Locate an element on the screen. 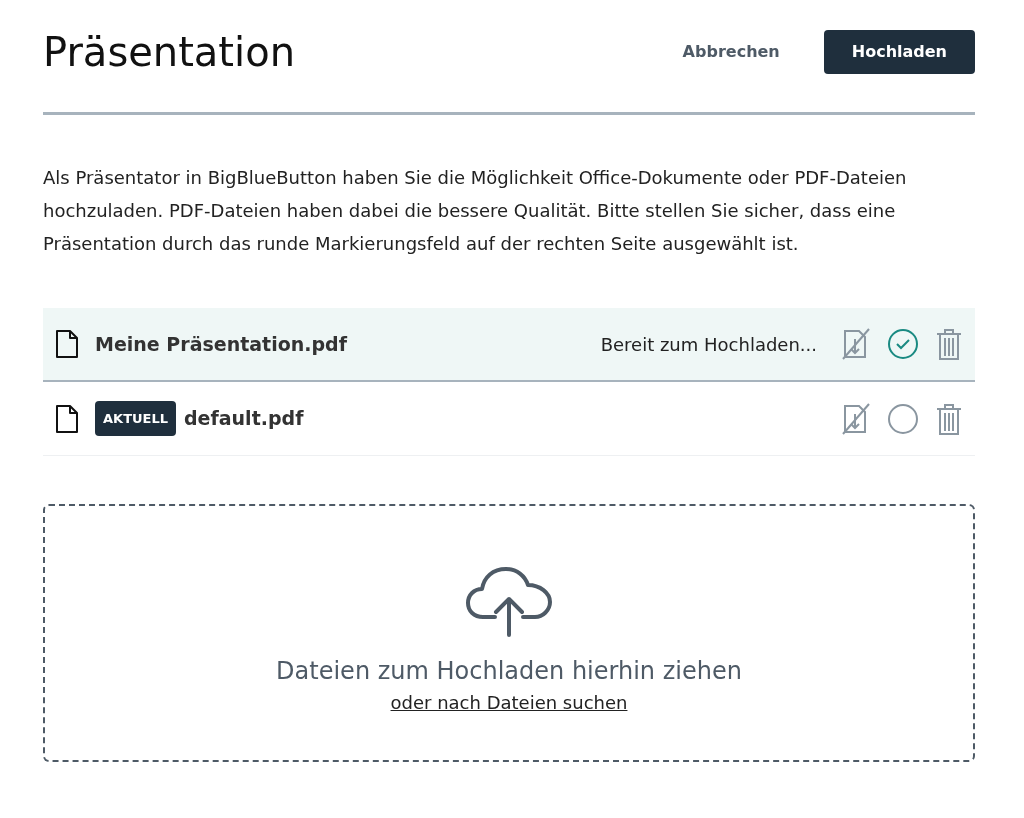 This screenshot has width=1024, height=818. file-name: Meine Präsentation.pdf is located at coordinates (221, 344).